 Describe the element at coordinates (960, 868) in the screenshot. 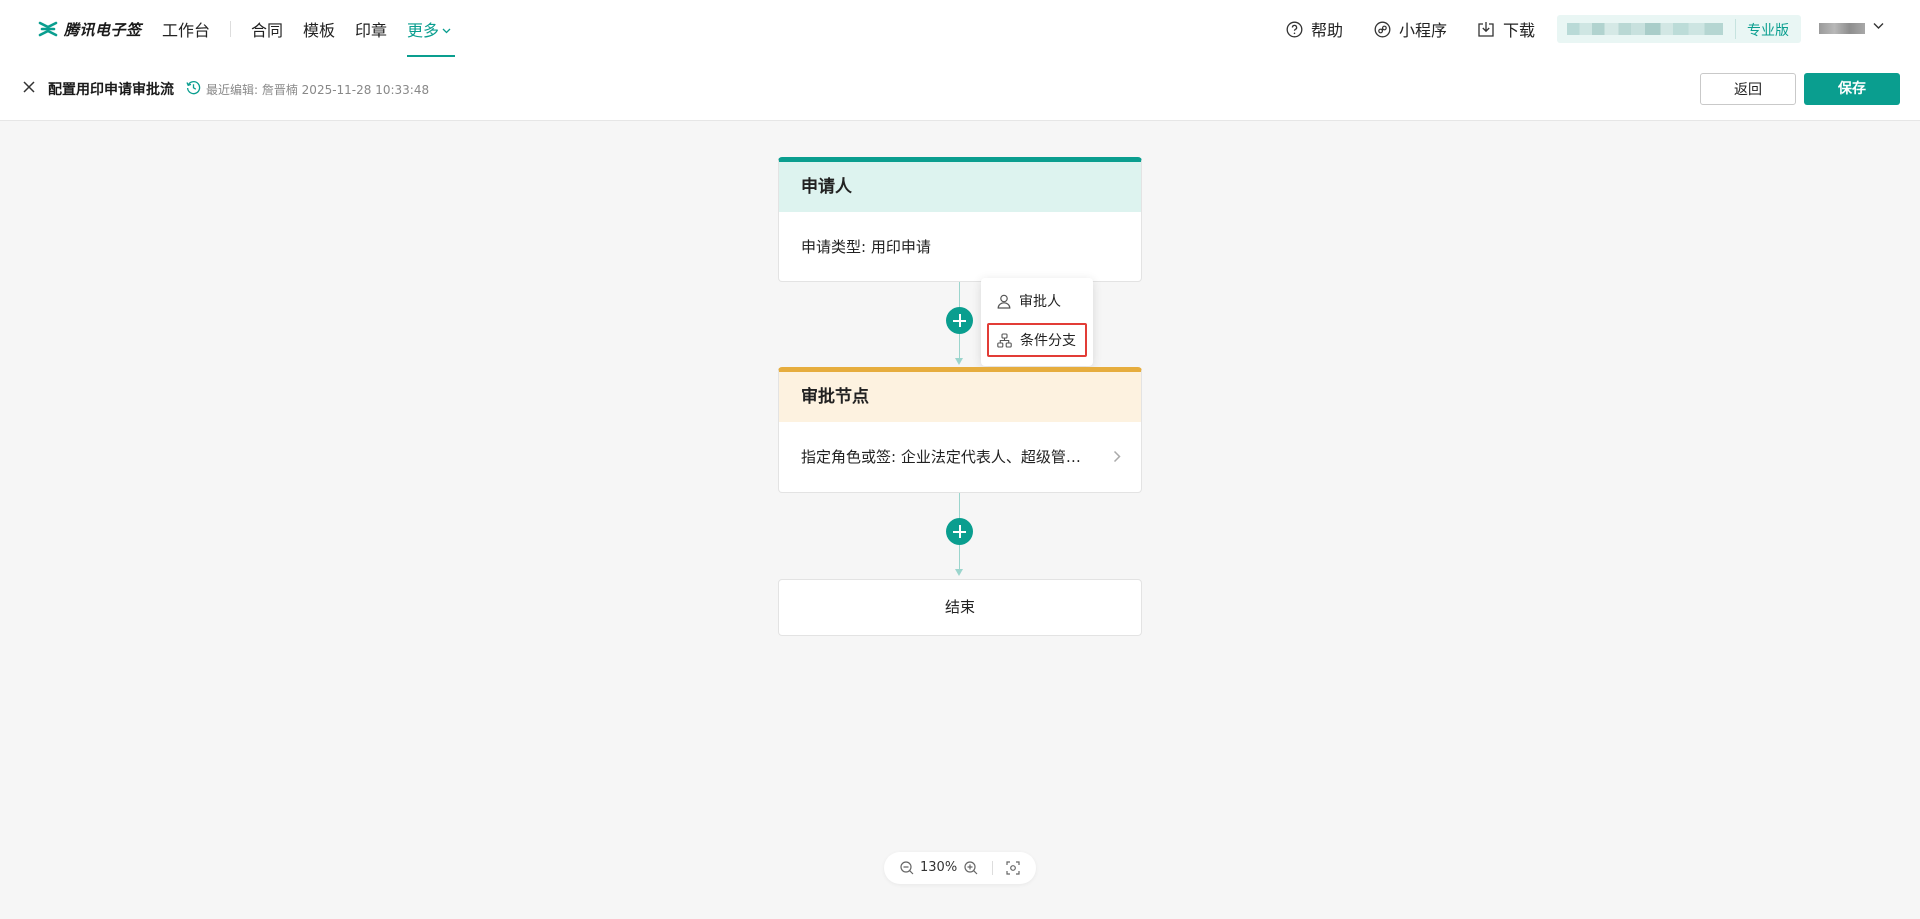

I see `zoom-control: 130%` at that location.